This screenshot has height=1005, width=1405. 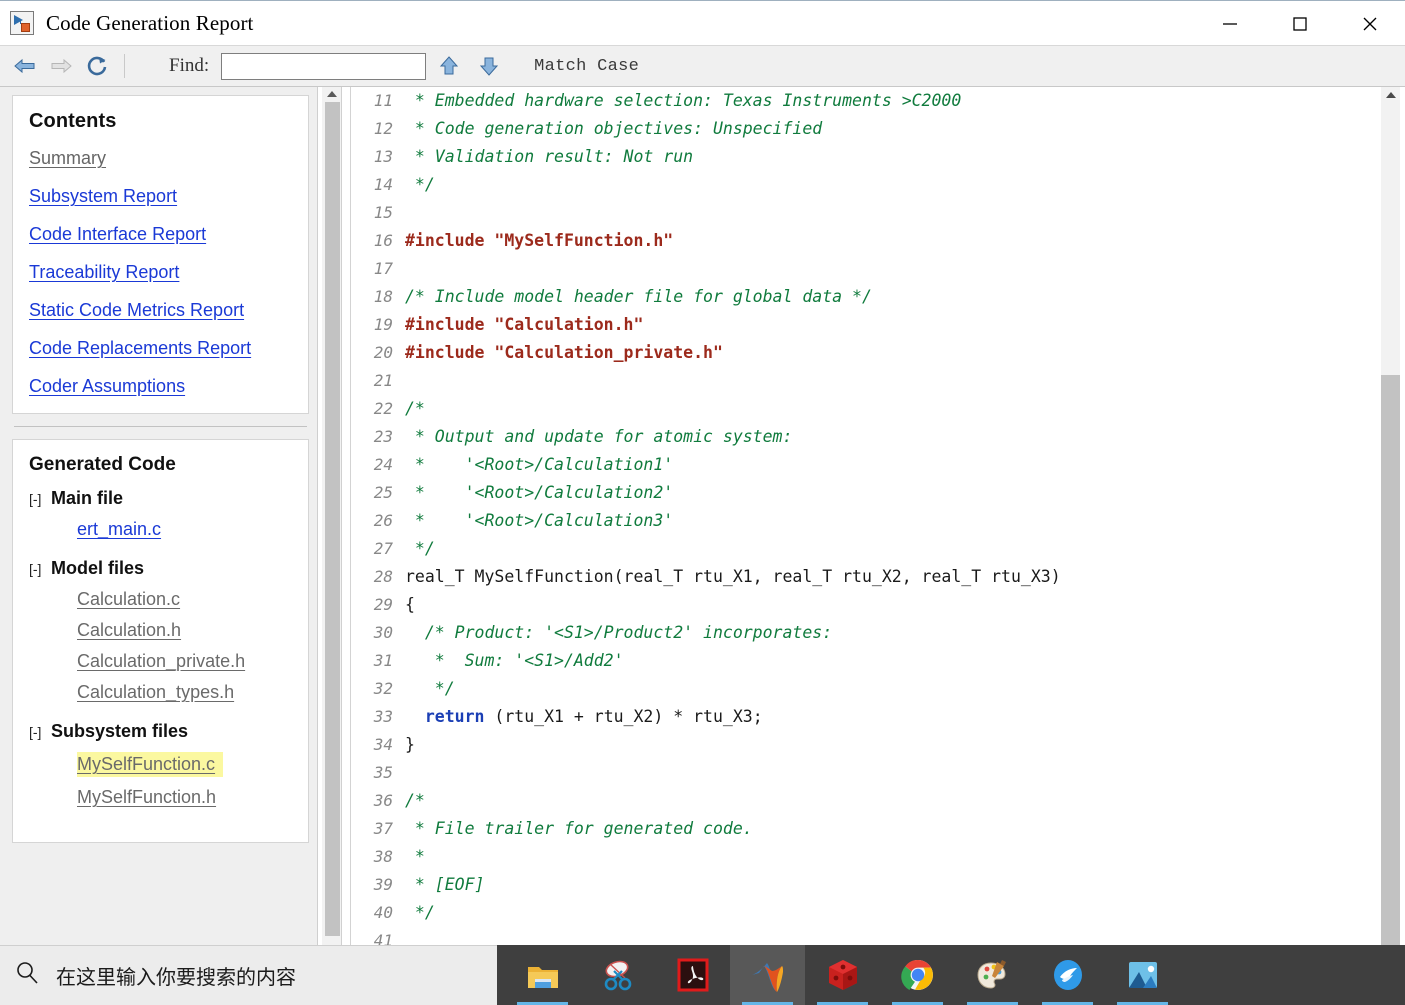 I want to click on taskbar-item-red-cube-app, so click(x=842, y=975).